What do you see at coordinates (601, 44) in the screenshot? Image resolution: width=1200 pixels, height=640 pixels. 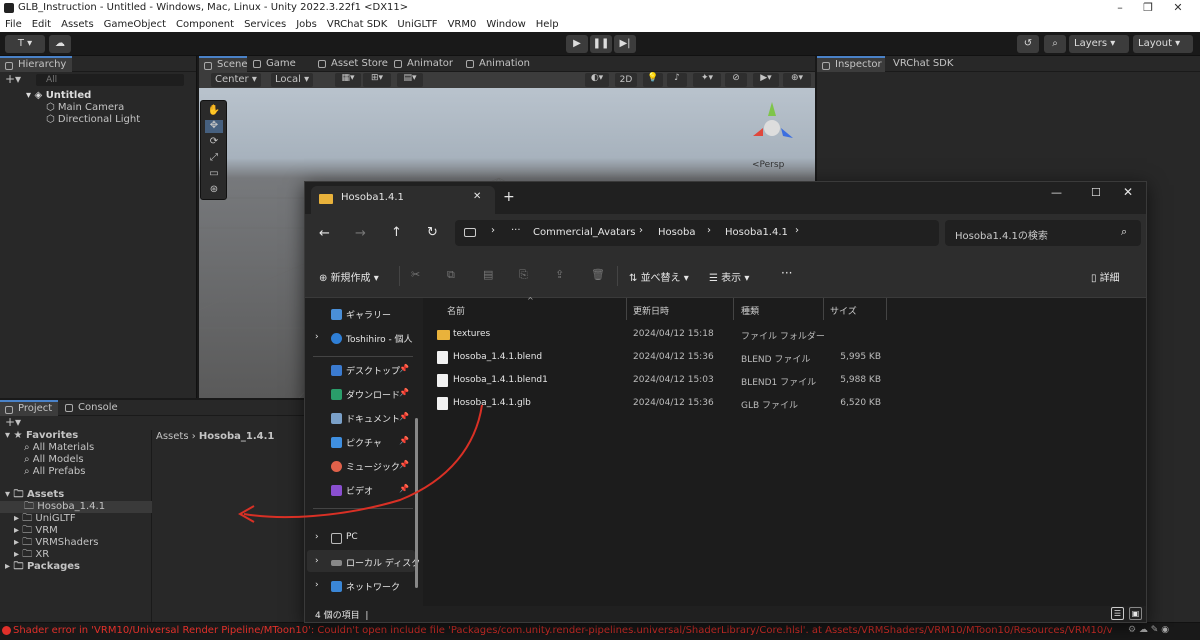 I see `pause-button: ❚❚` at bounding box center [601, 44].